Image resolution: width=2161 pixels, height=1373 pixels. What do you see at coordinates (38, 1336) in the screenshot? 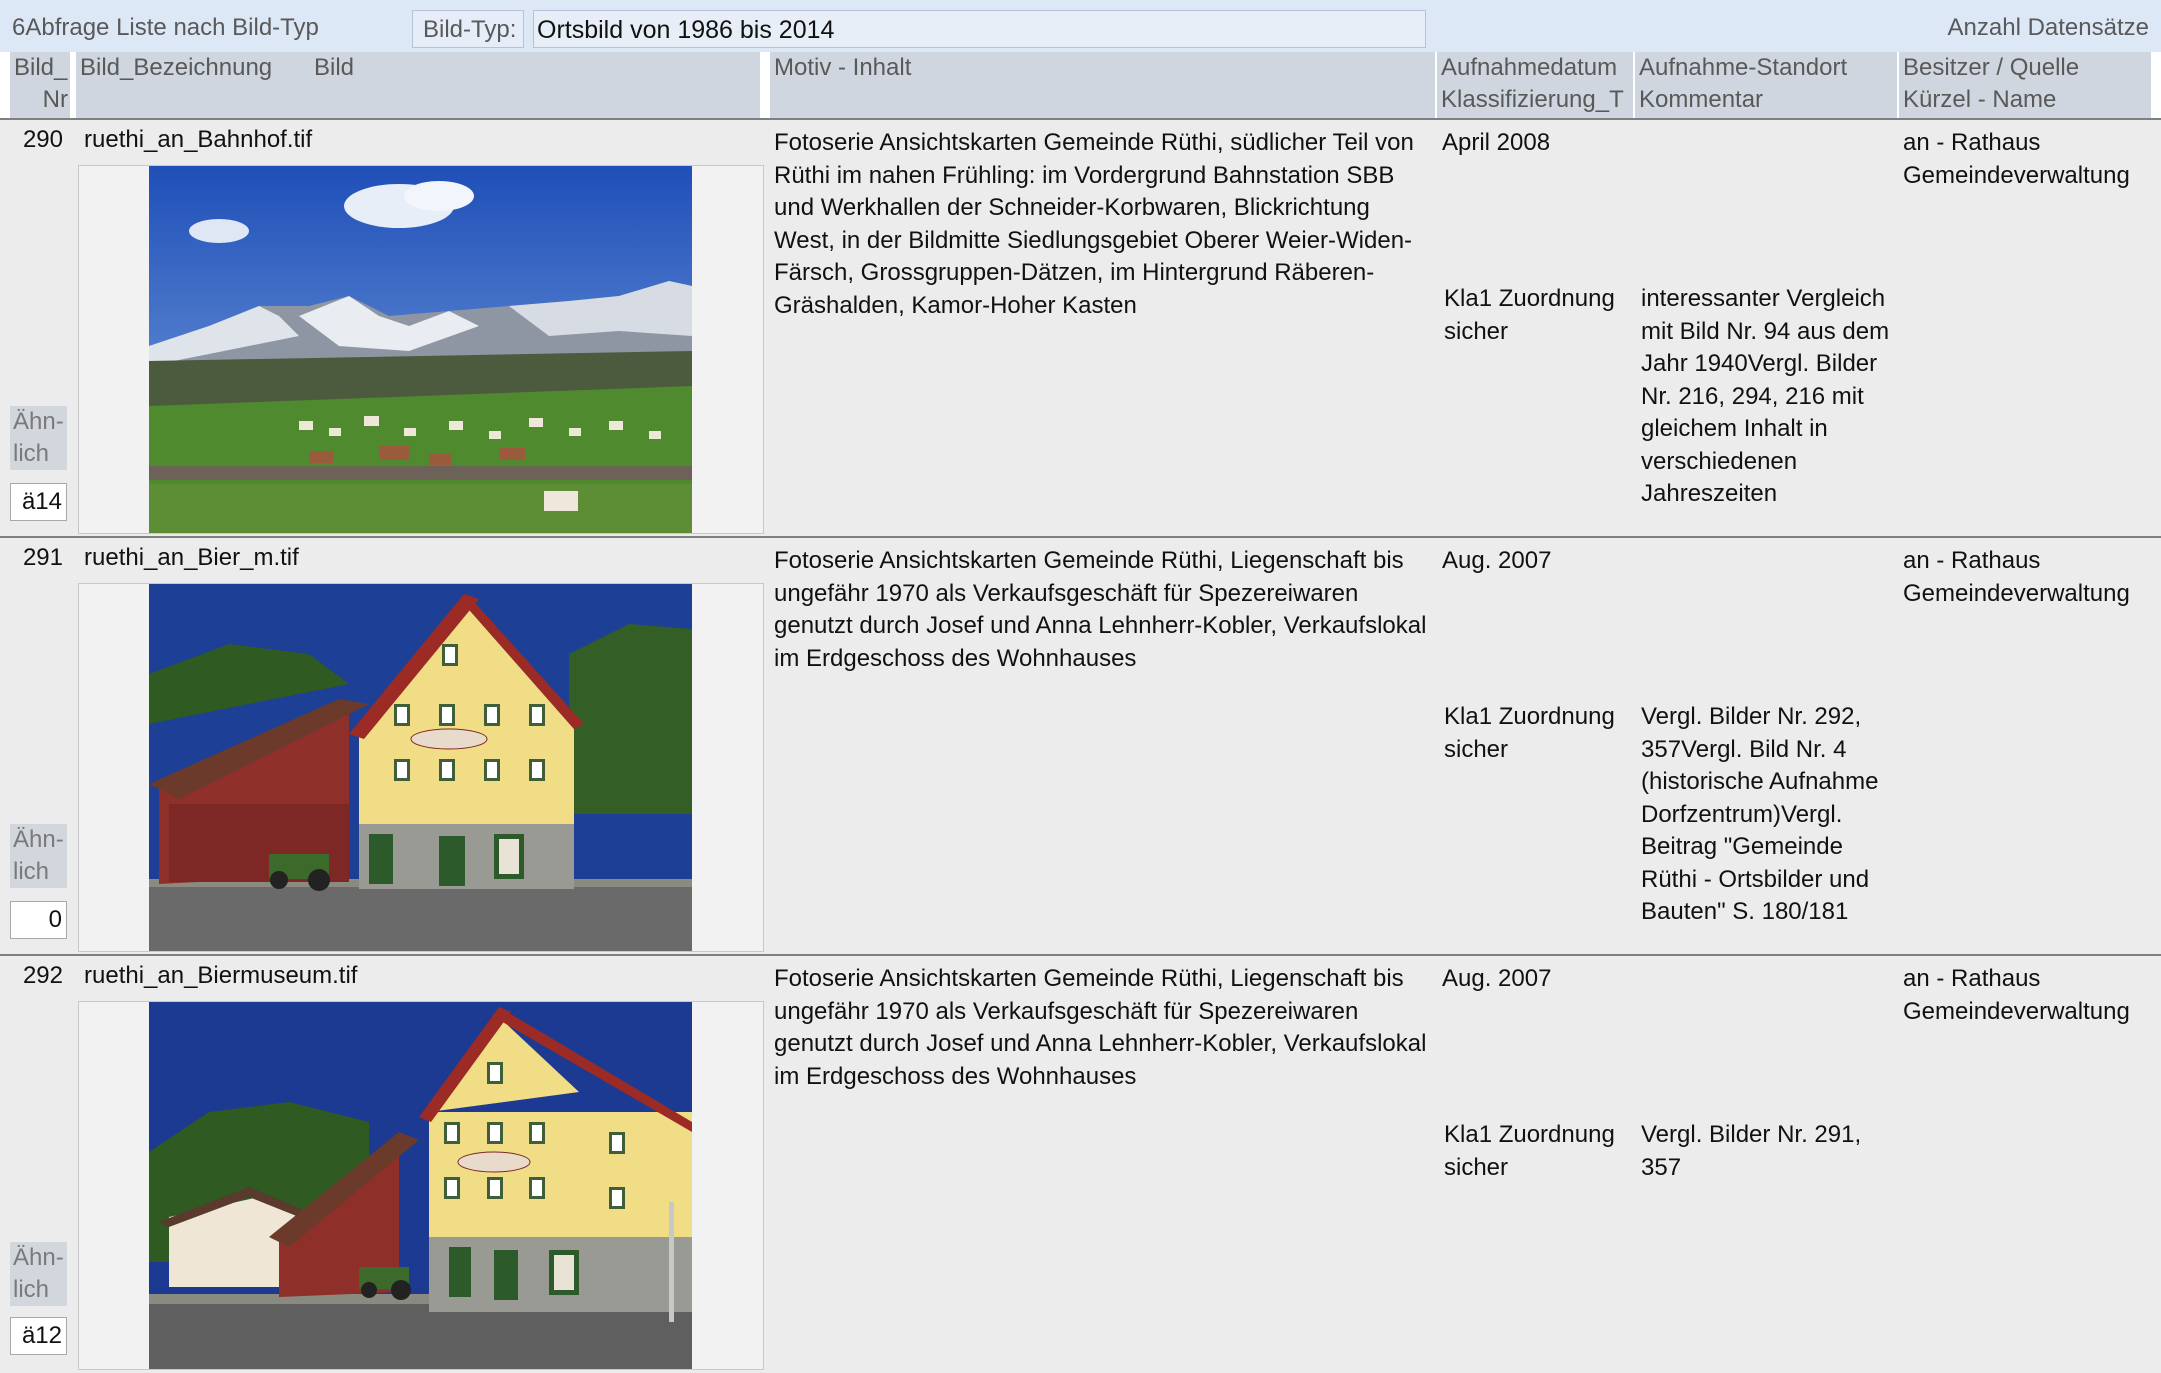
I see `similar-count-field: ä12` at bounding box center [38, 1336].